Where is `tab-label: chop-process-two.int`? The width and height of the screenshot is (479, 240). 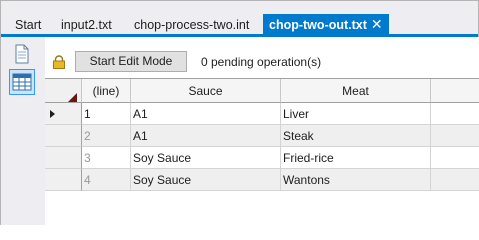
tab-label: chop-process-two.int is located at coordinates (192, 25).